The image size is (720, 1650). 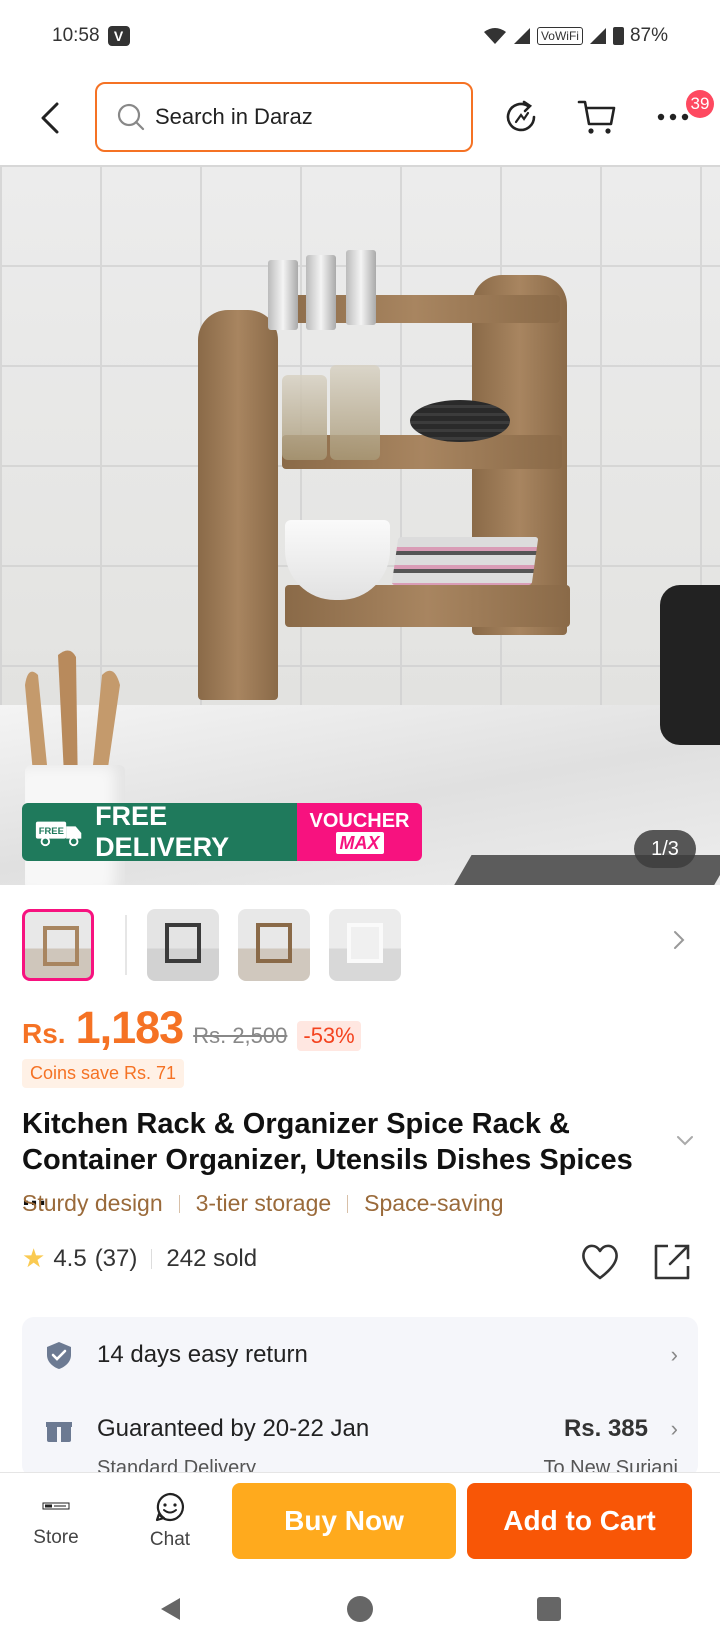 What do you see at coordinates (238, 505) in the screenshot?
I see `rack-left-panel` at bounding box center [238, 505].